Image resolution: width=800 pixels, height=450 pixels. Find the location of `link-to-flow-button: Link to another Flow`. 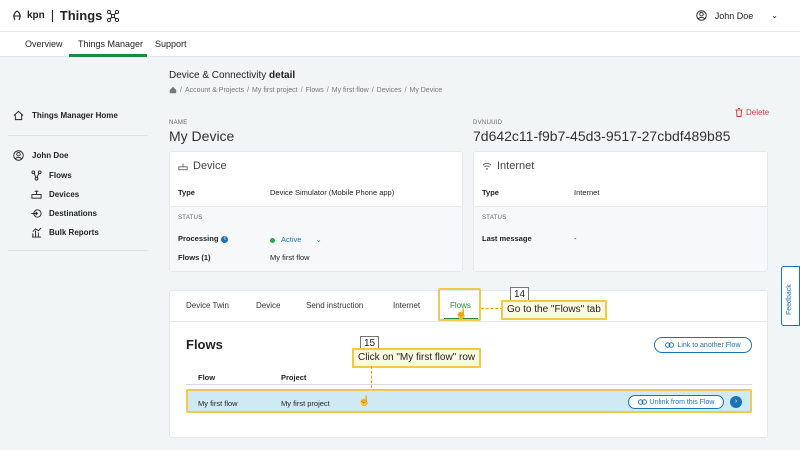

link-to-flow-button: Link to another Flow is located at coordinates (703, 345).